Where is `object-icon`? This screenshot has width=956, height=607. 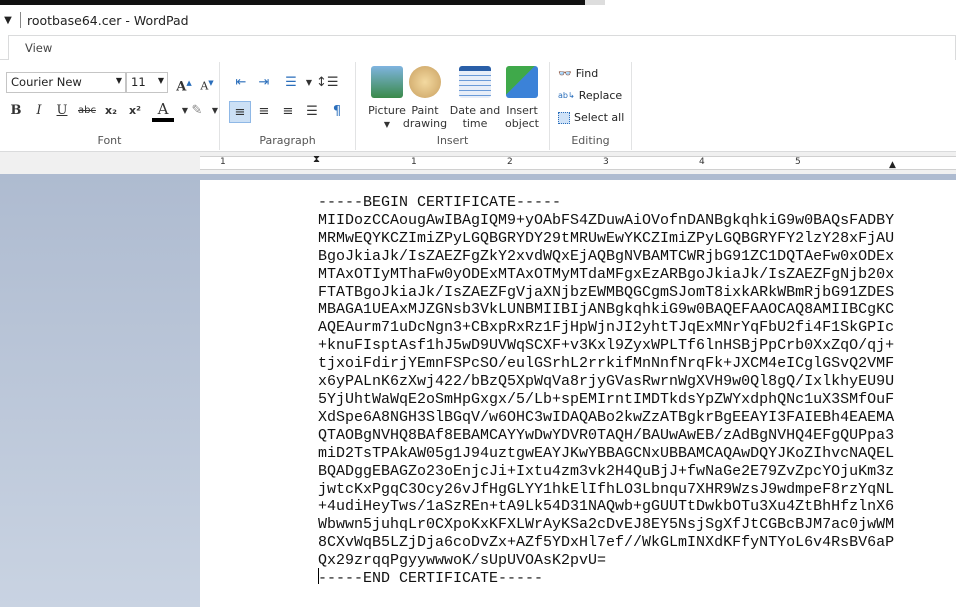
object-icon is located at coordinates (522, 82).